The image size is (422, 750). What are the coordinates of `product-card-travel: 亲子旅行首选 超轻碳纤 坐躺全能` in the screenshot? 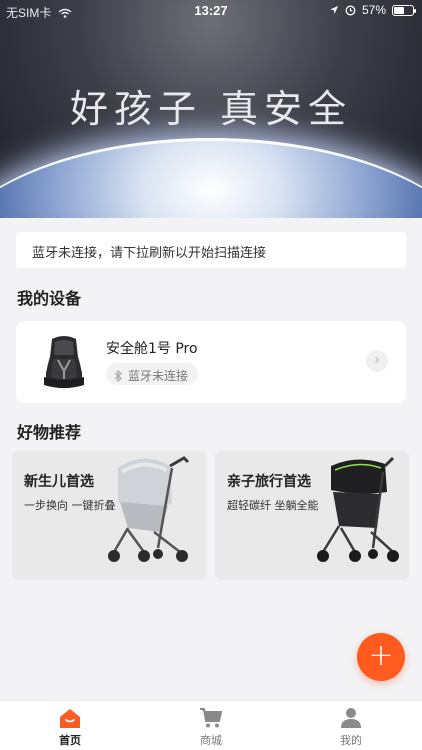 It's located at (312, 515).